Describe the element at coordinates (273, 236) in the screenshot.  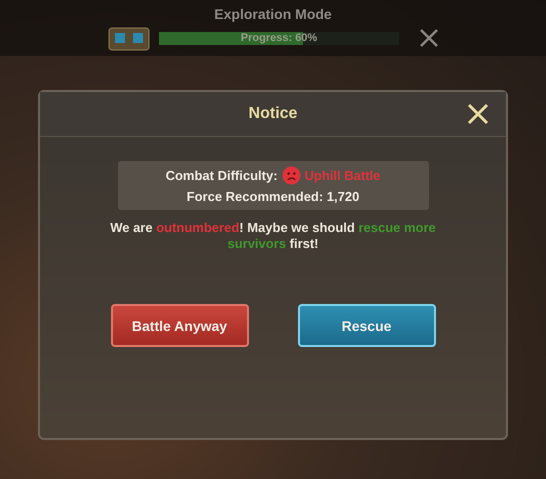
I see `warning-message: We are outnumbered! Maybe we should rescue more survivors first!` at that location.